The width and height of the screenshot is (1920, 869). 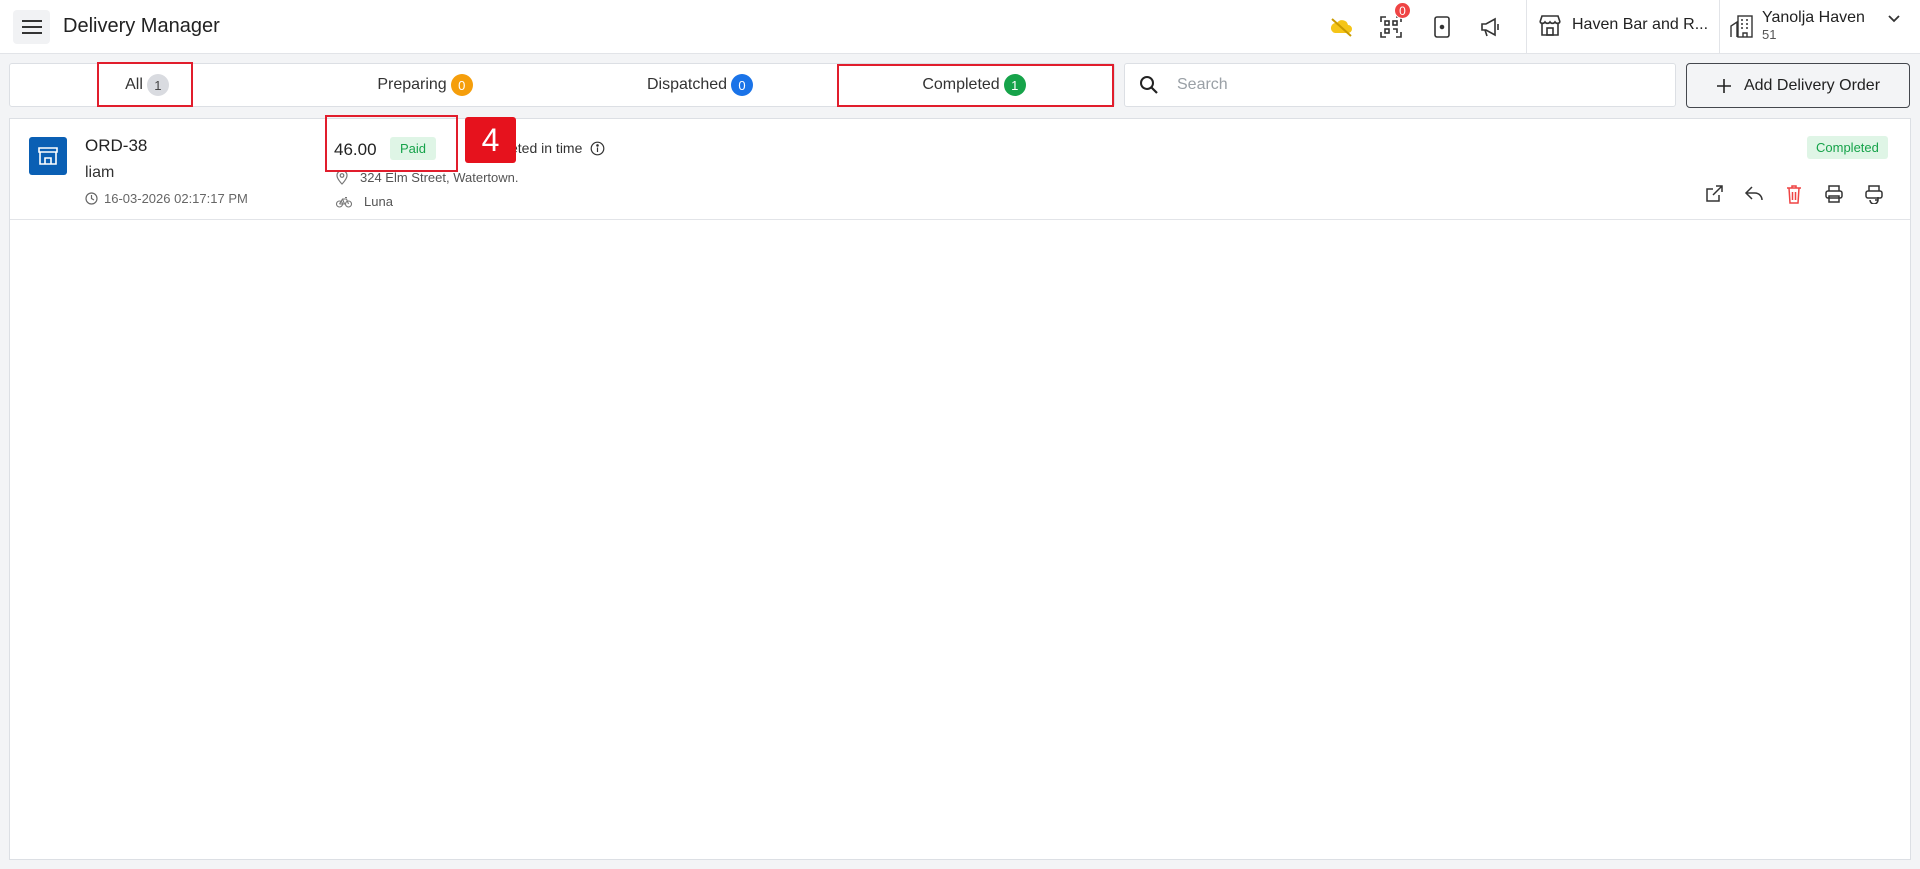 I want to click on property-number: 51, so click(x=1769, y=34).